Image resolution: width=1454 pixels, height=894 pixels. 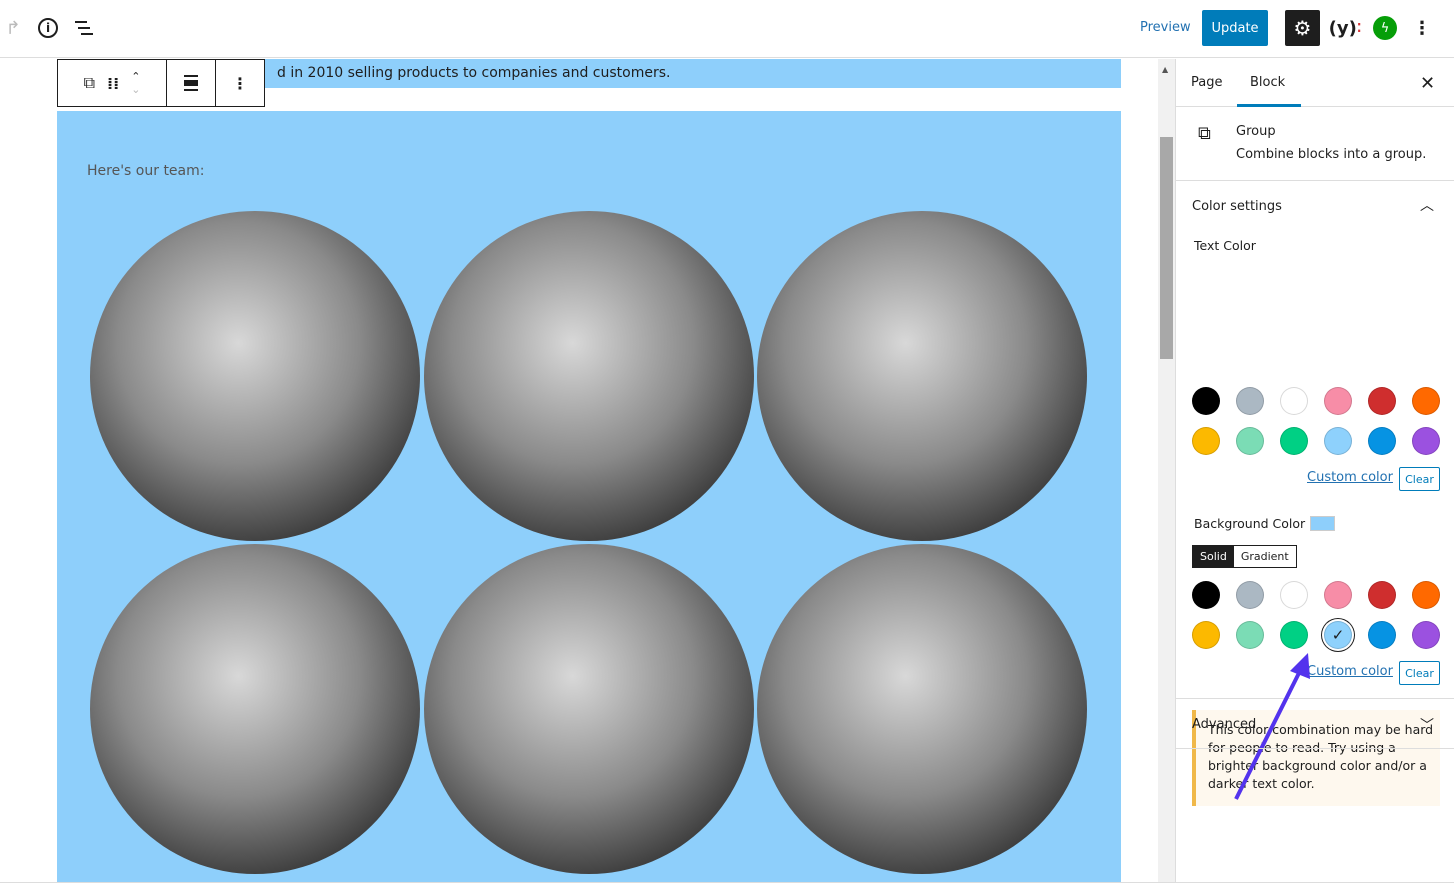 What do you see at coordinates (1213, 556) in the screenshot?
I see `solid-tab: Solid` at bounding box center [1213, 556].